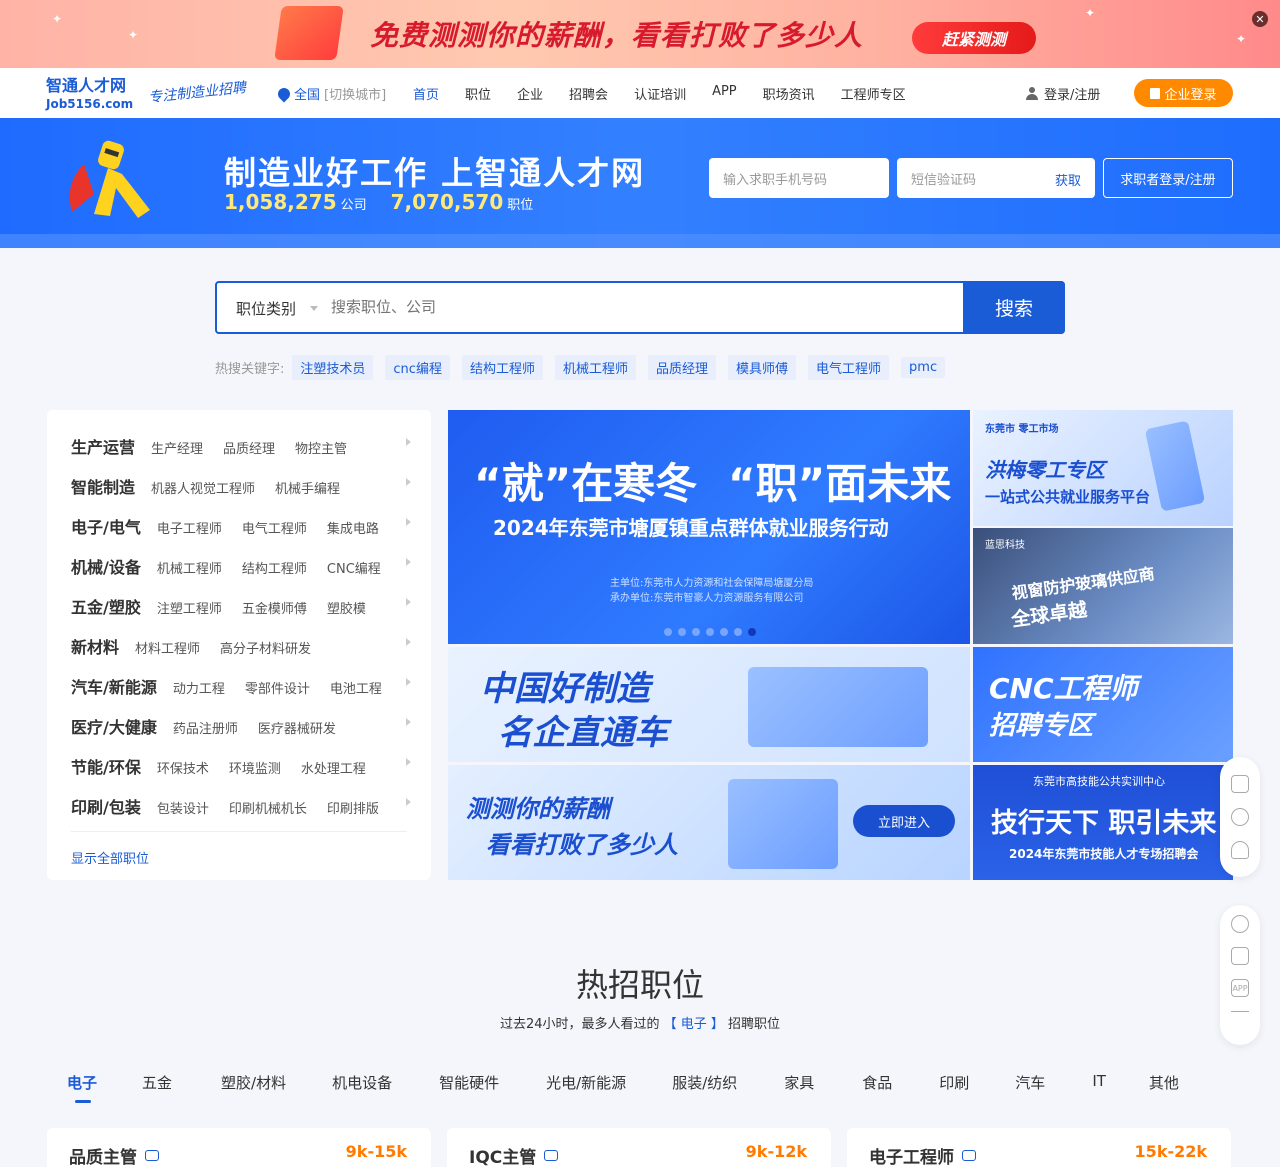  Describe the element at coordinates (106, 526) in the screenshot. I see `category-name: 电子/电气` at that location.